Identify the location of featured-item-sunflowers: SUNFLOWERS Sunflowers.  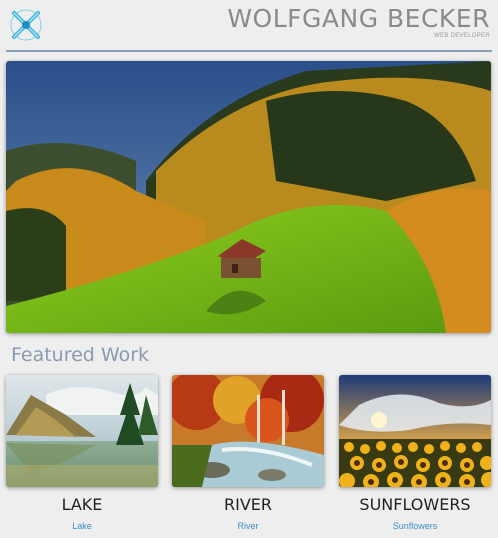
(415, 453).